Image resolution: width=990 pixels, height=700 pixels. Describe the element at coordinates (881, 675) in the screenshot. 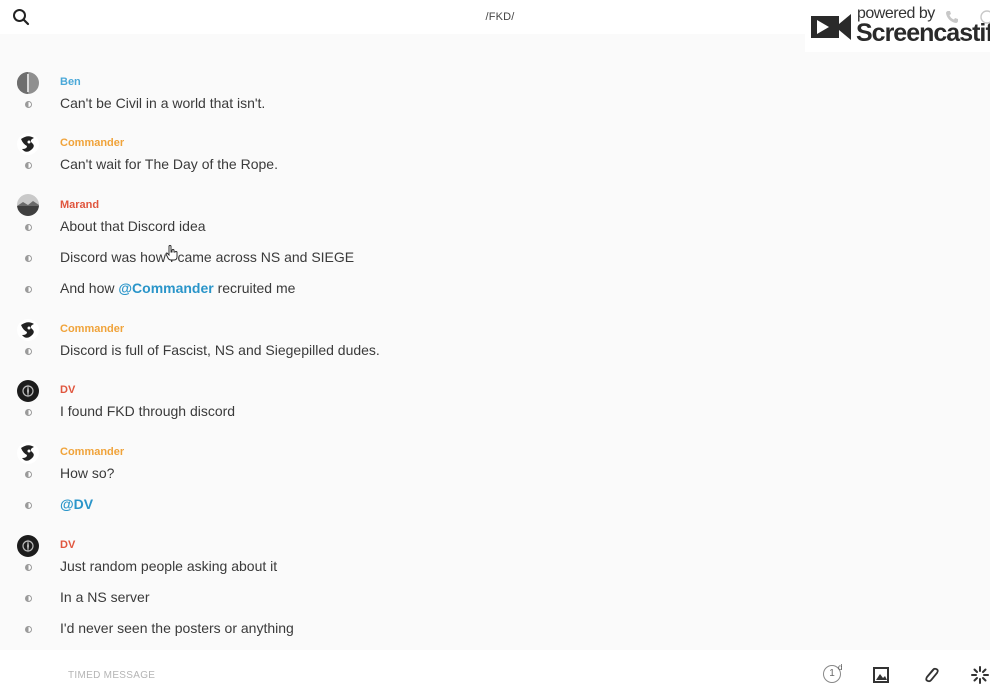

I see `image-icon` at that location.